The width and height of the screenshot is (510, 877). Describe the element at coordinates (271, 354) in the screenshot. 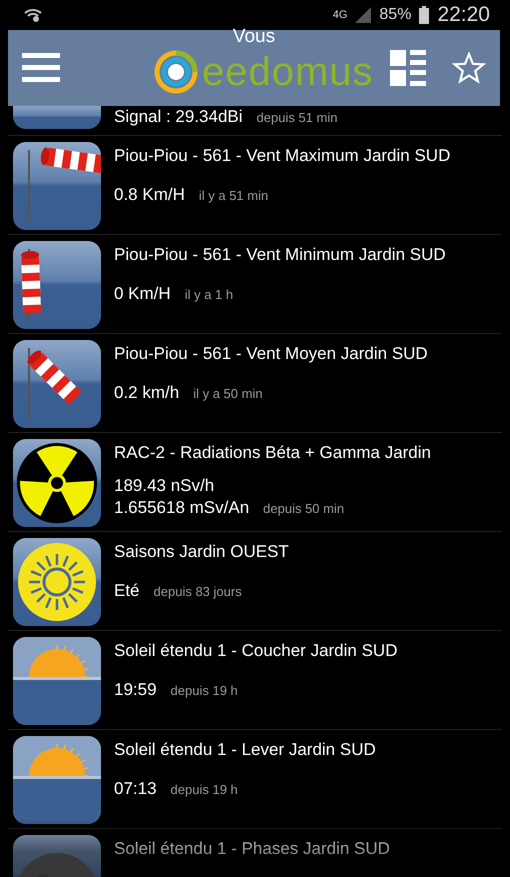

I see `device-name: Piou-Piou - 561 - Vent Moyen Jardin SUD` at that location.